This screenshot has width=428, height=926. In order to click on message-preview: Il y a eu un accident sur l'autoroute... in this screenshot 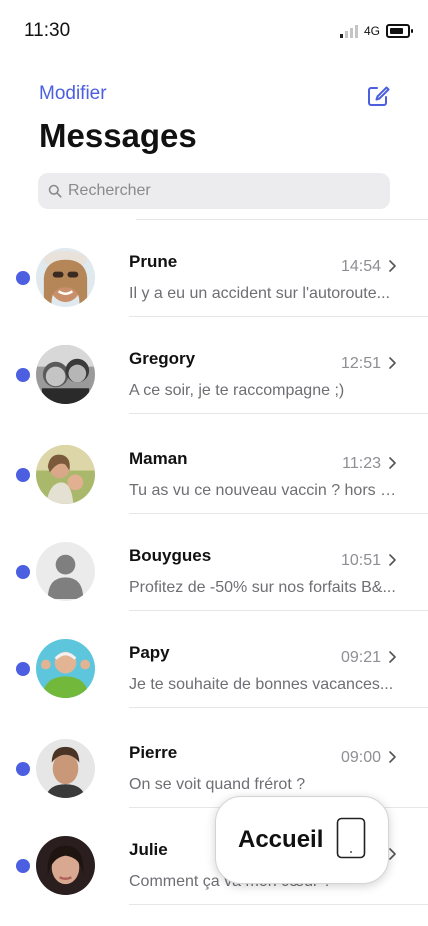, I will do `click(259, 293)`.